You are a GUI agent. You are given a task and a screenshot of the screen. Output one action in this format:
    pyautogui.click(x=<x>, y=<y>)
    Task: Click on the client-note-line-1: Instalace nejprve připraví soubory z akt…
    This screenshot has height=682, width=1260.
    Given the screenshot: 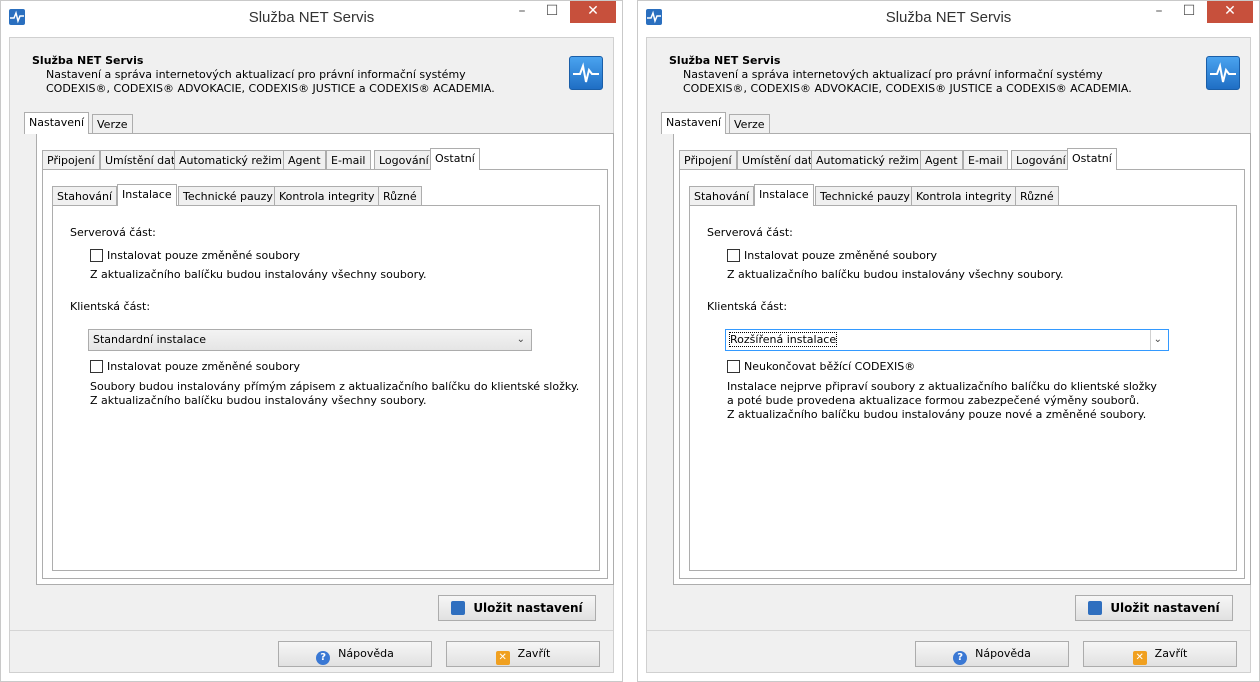 What is the action you would take?
    pyautogui.click(x=942, y=386)
    